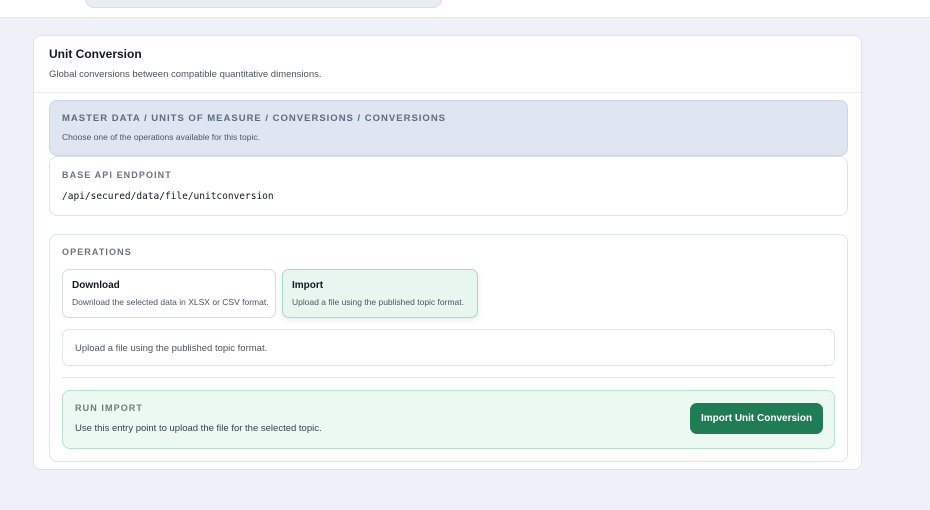 The width and height of the screenshot is (930, 510). I want to click on run-import-label: RUN IMPORT, so click(109, 408).